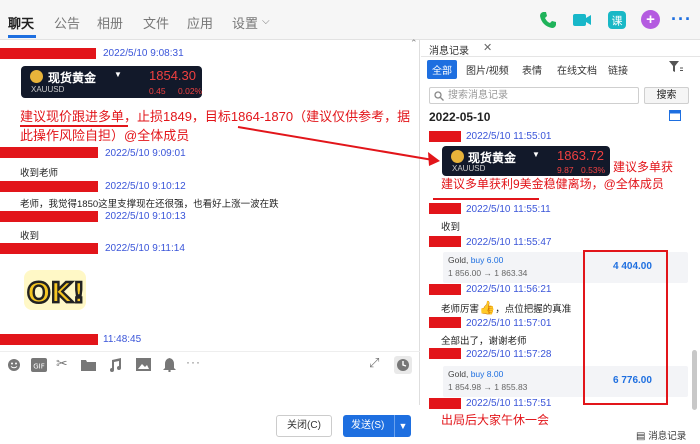 This screenshot has height=444, width=700. What do you see at coordinates (642, 436) in the screenshot?
I see `chat-history-icon: ▤` at bounding box center [642, 436].